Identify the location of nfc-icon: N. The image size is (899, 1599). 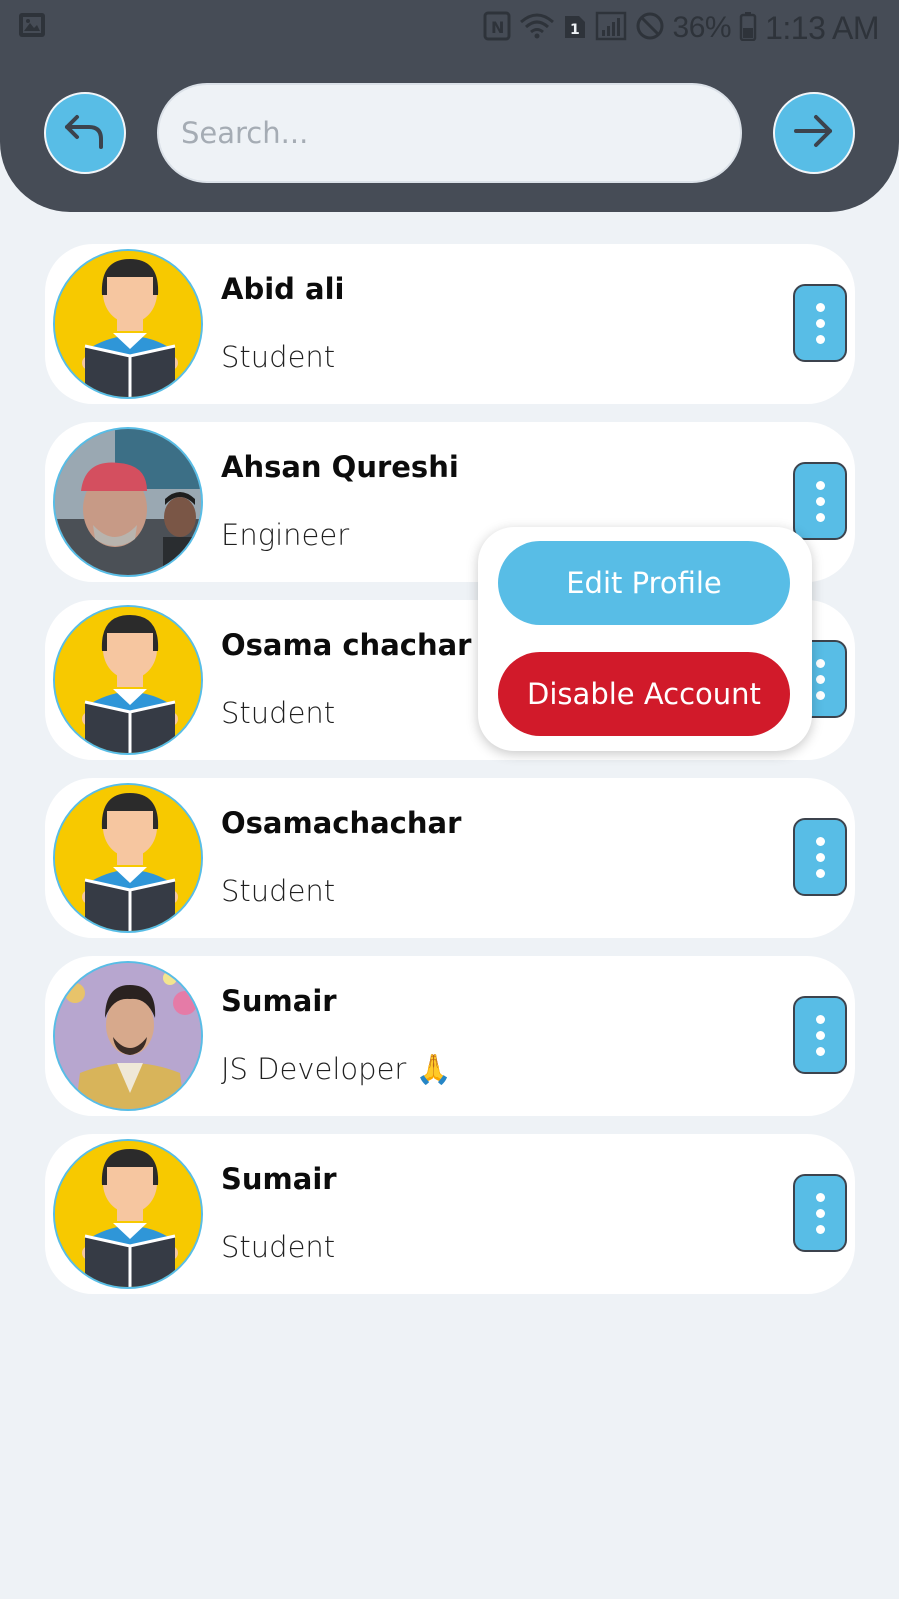
(497, 28).